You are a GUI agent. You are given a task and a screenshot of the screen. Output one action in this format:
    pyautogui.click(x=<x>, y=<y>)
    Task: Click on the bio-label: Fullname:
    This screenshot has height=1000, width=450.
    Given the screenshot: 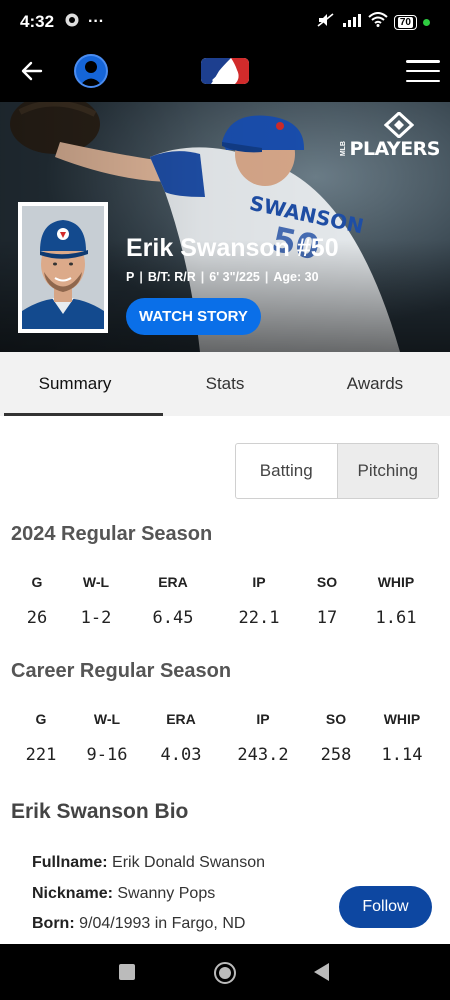 What is the action you would take?
    pyautogui.click(x=70, y=862)
    